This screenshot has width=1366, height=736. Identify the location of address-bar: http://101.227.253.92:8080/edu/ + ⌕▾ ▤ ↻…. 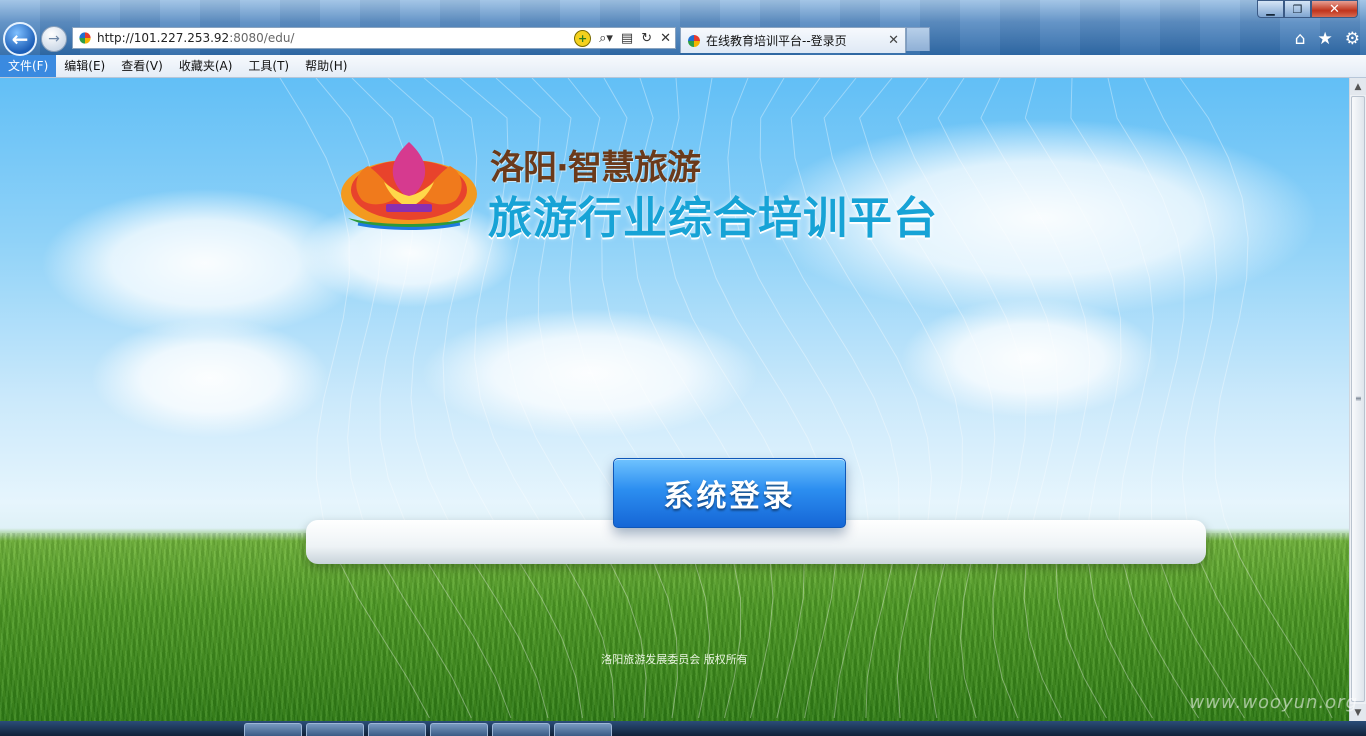
(374, 38).